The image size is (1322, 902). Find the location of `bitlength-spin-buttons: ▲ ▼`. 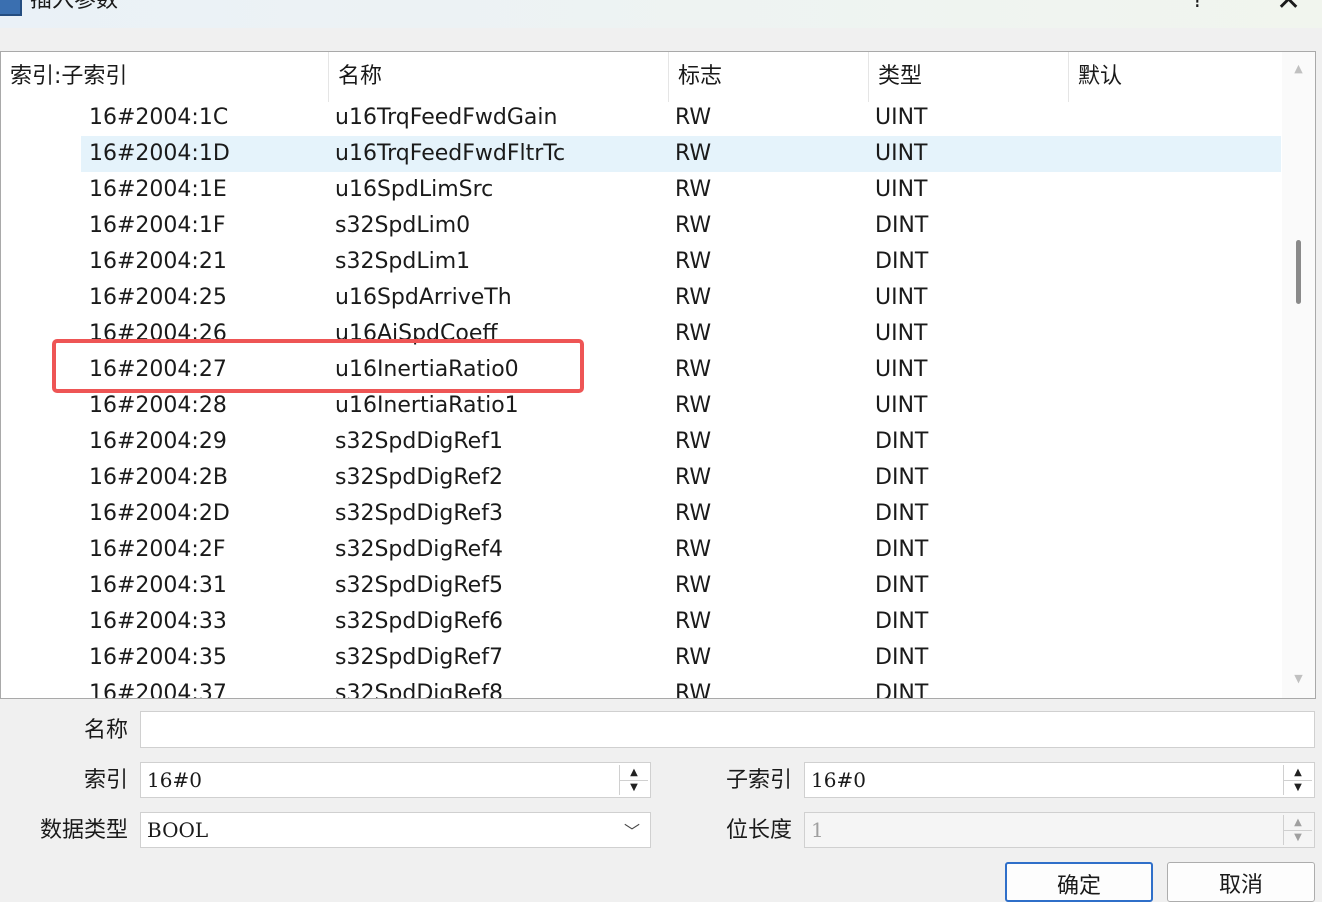

bitlength-spin-buttons: ▲ ▼ is located at coordinates (1297, 830).